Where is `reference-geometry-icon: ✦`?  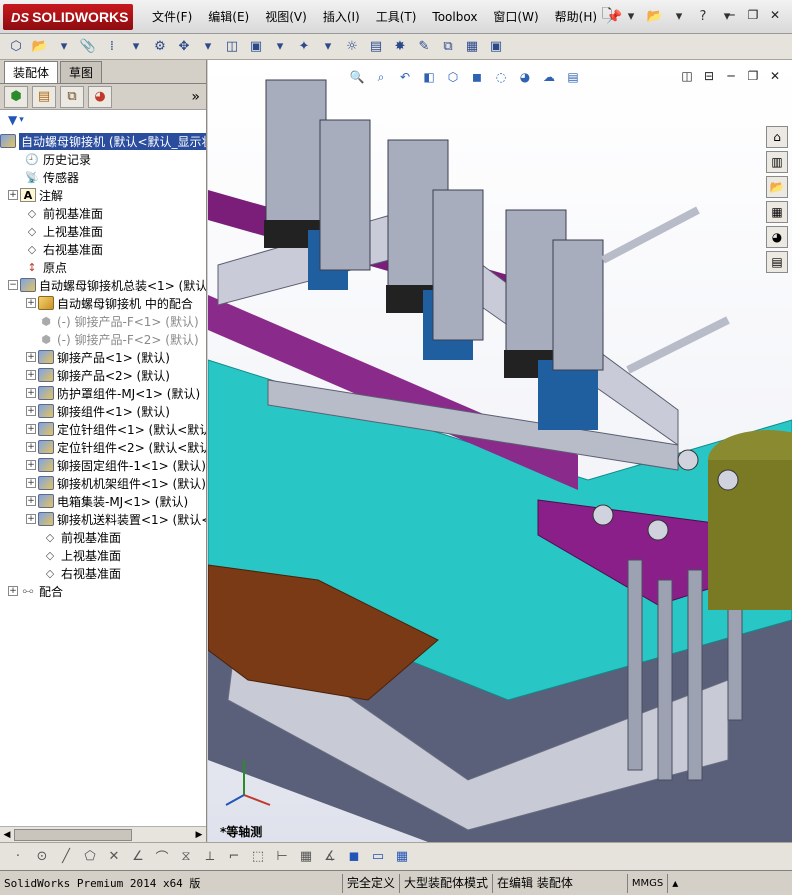 reference-geometry-icon: ✦ is located at coordinates (304, 47).